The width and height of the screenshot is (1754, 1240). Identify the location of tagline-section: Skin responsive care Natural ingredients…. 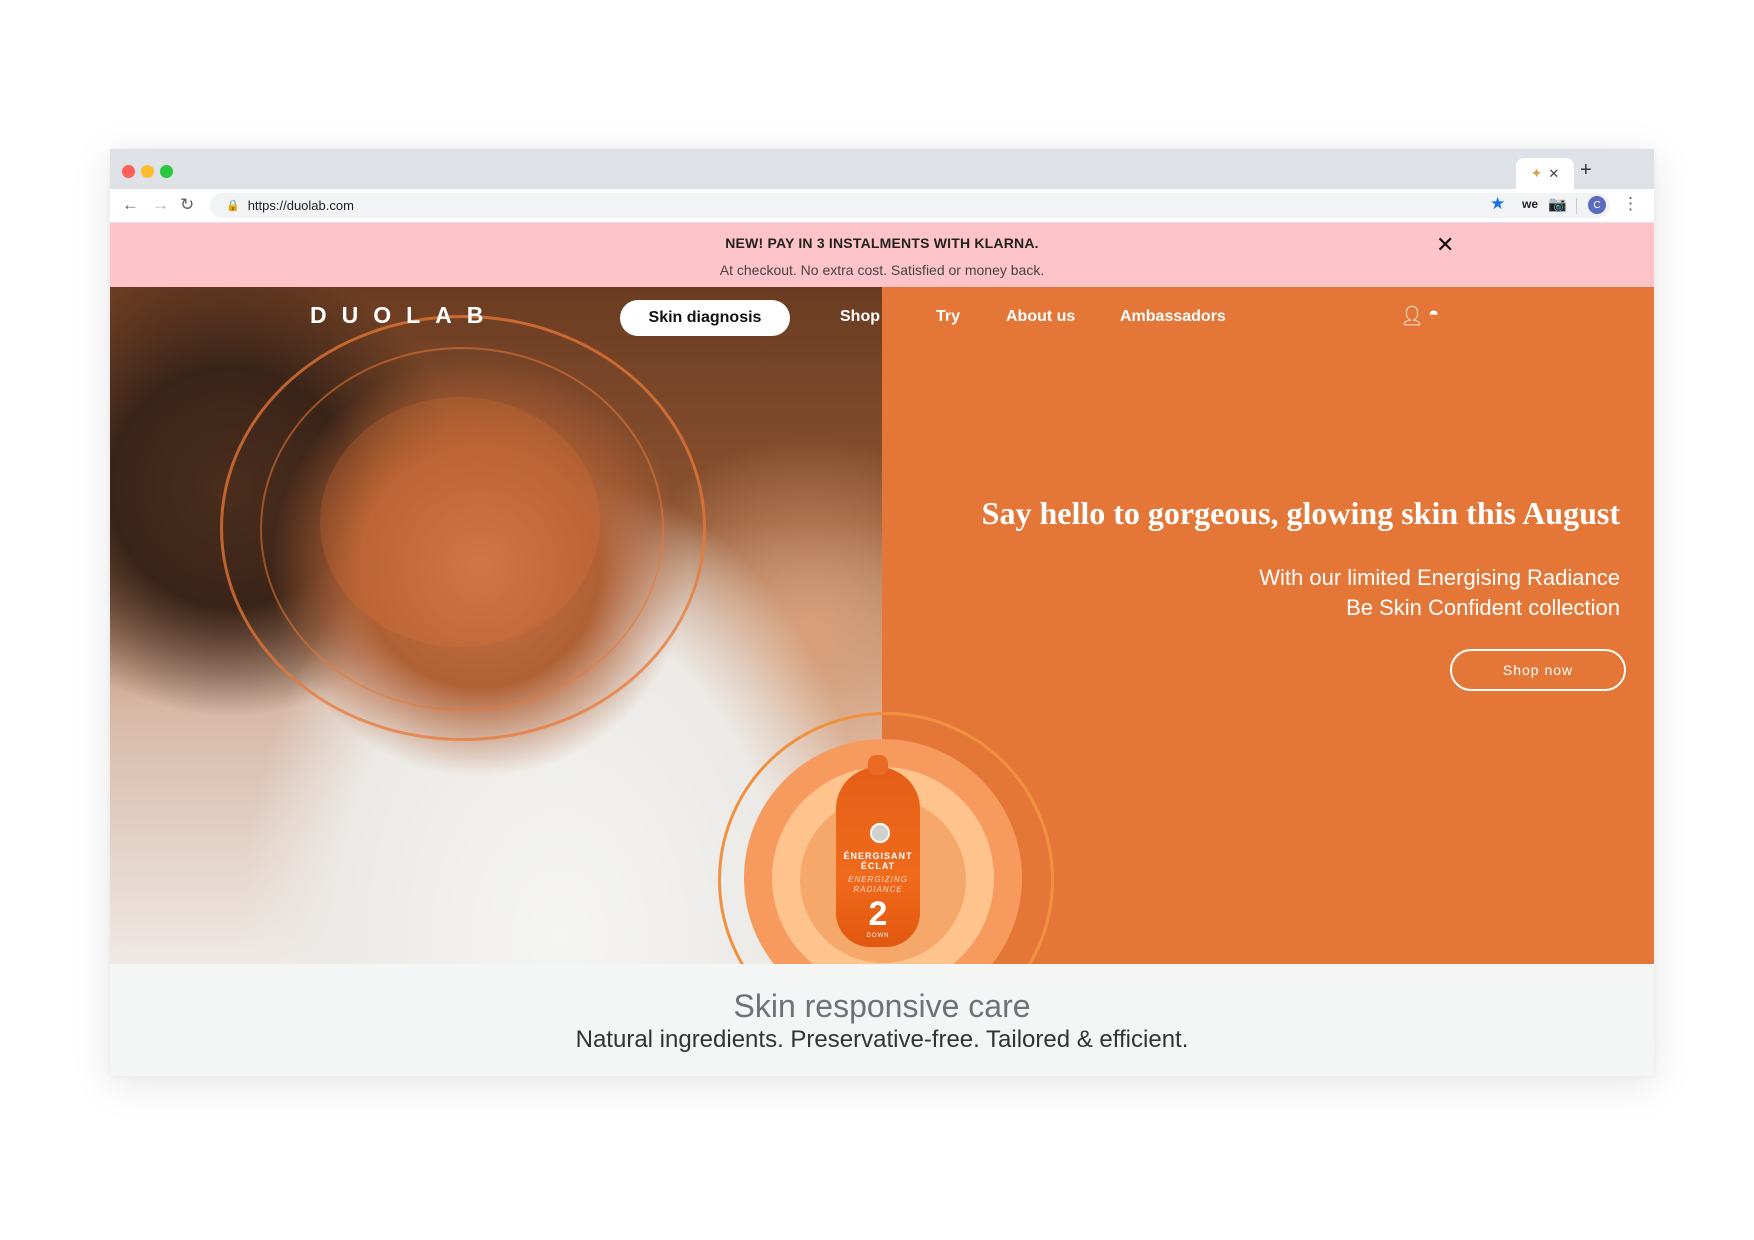
(882, 1020).